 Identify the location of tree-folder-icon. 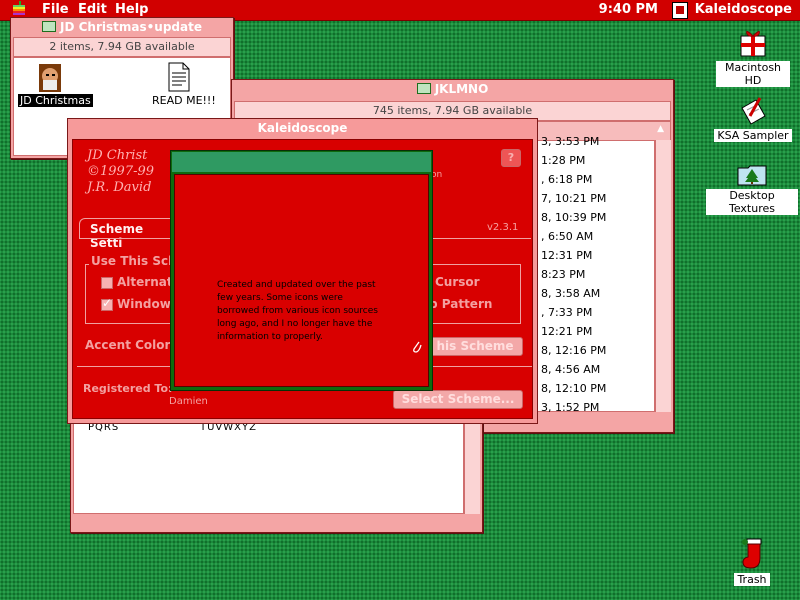
(752, 175).